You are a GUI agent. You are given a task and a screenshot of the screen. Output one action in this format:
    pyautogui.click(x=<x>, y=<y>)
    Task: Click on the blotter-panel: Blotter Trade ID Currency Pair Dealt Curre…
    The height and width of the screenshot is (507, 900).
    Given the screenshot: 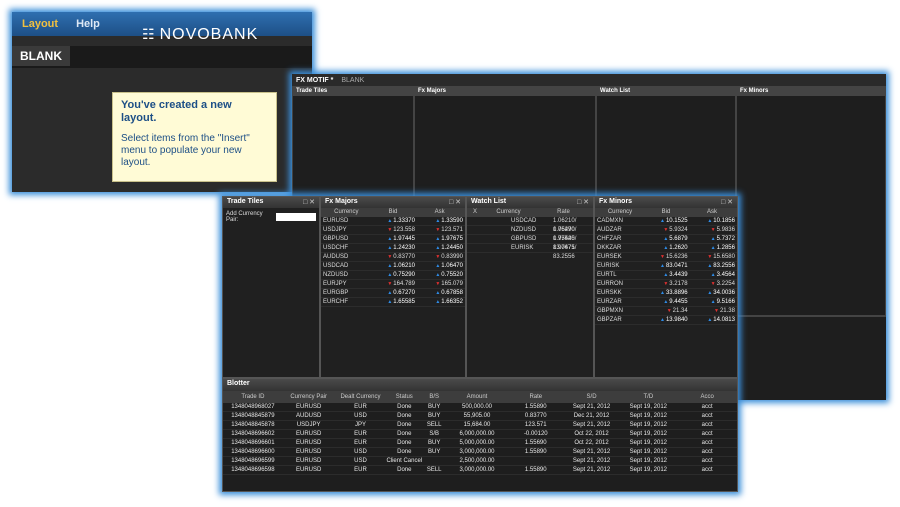 What is the action you would take?
    pyautogui.click(x=480, y=435)
    